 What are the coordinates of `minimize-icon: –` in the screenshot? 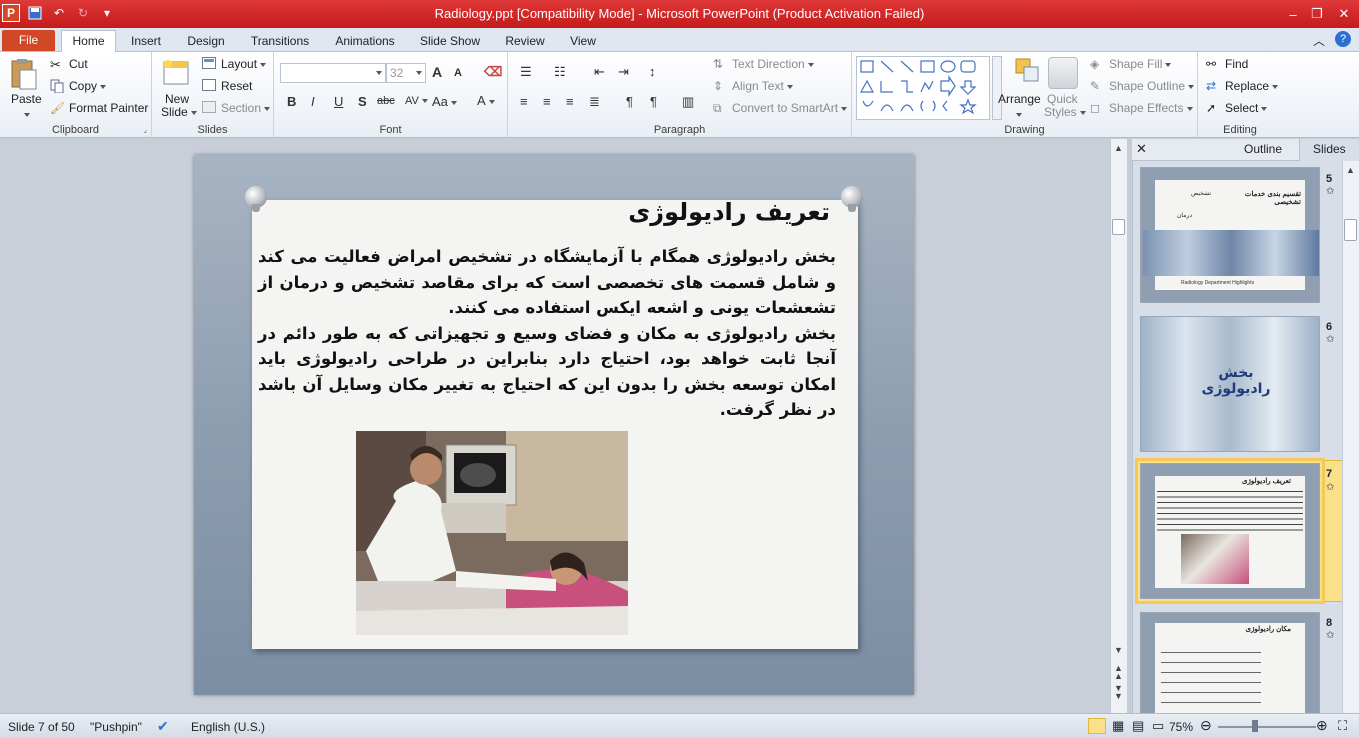 It's located at (1293, 14).